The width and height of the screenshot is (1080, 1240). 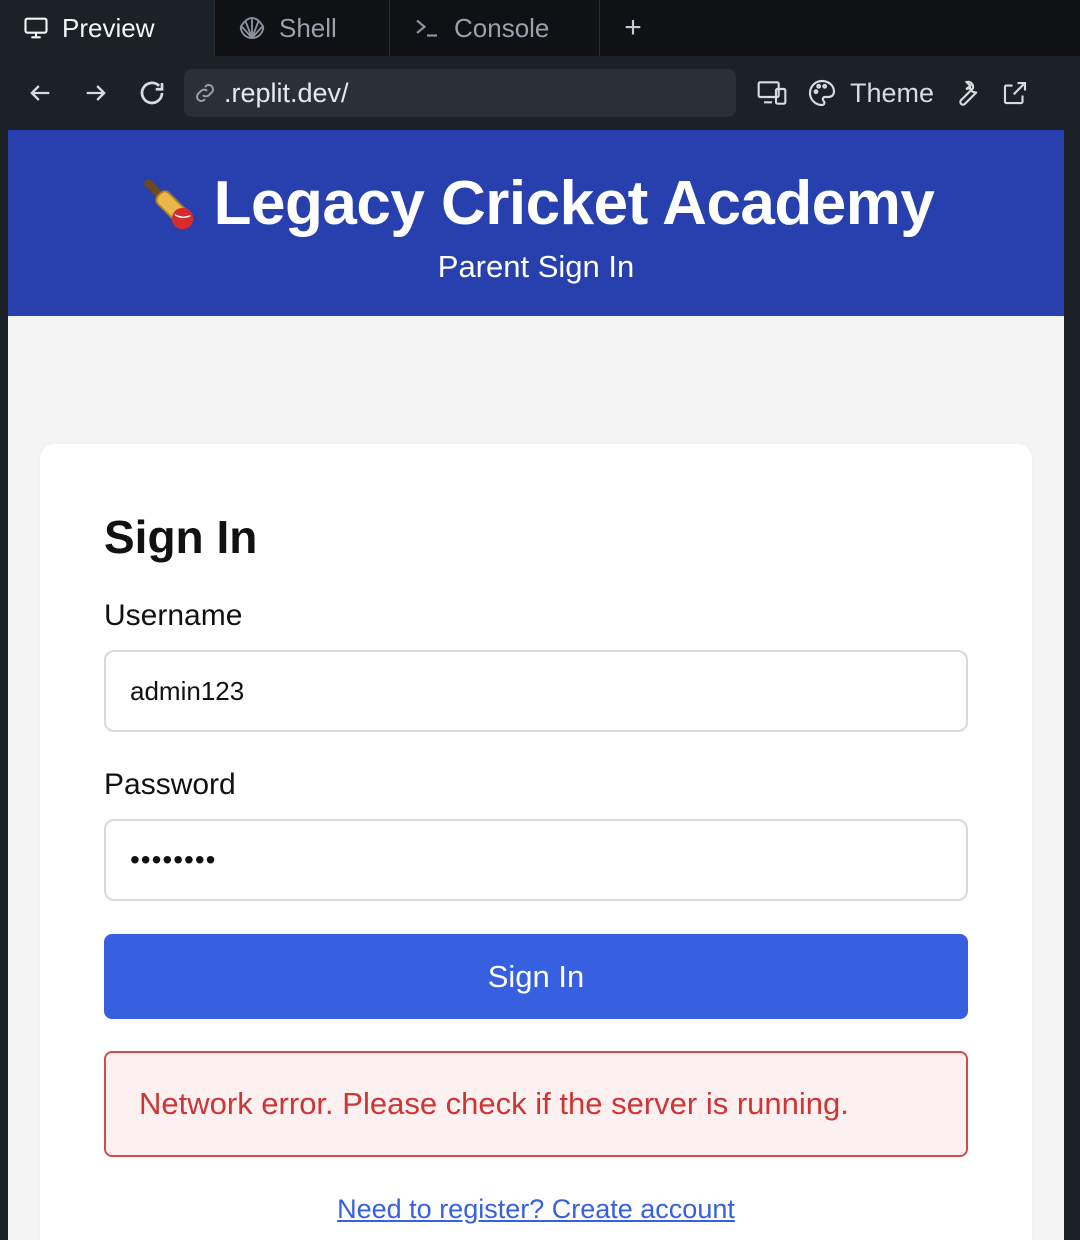 I want to click on external-link-icon, so click(x=1015, y=93).